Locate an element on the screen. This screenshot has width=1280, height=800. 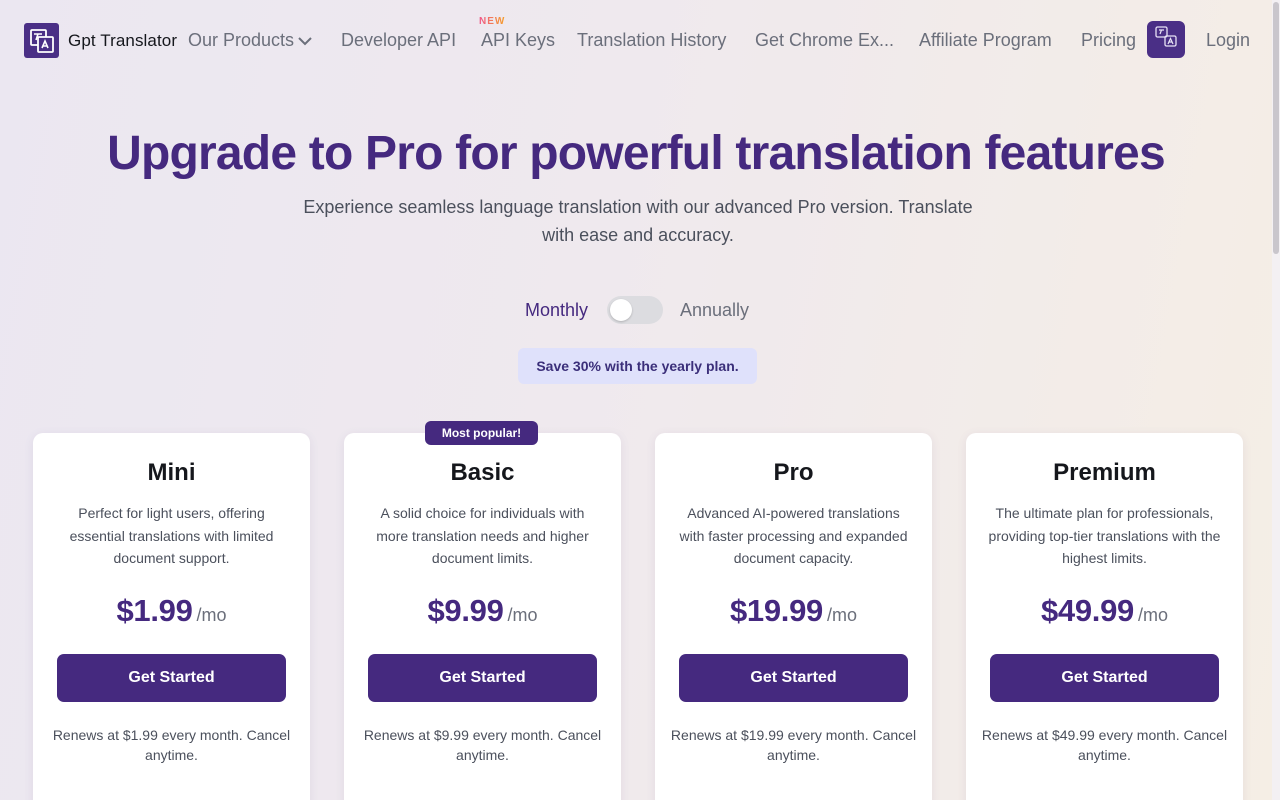
billing-toggle-row: Monthly Annually is located at coordinates (636, 310).